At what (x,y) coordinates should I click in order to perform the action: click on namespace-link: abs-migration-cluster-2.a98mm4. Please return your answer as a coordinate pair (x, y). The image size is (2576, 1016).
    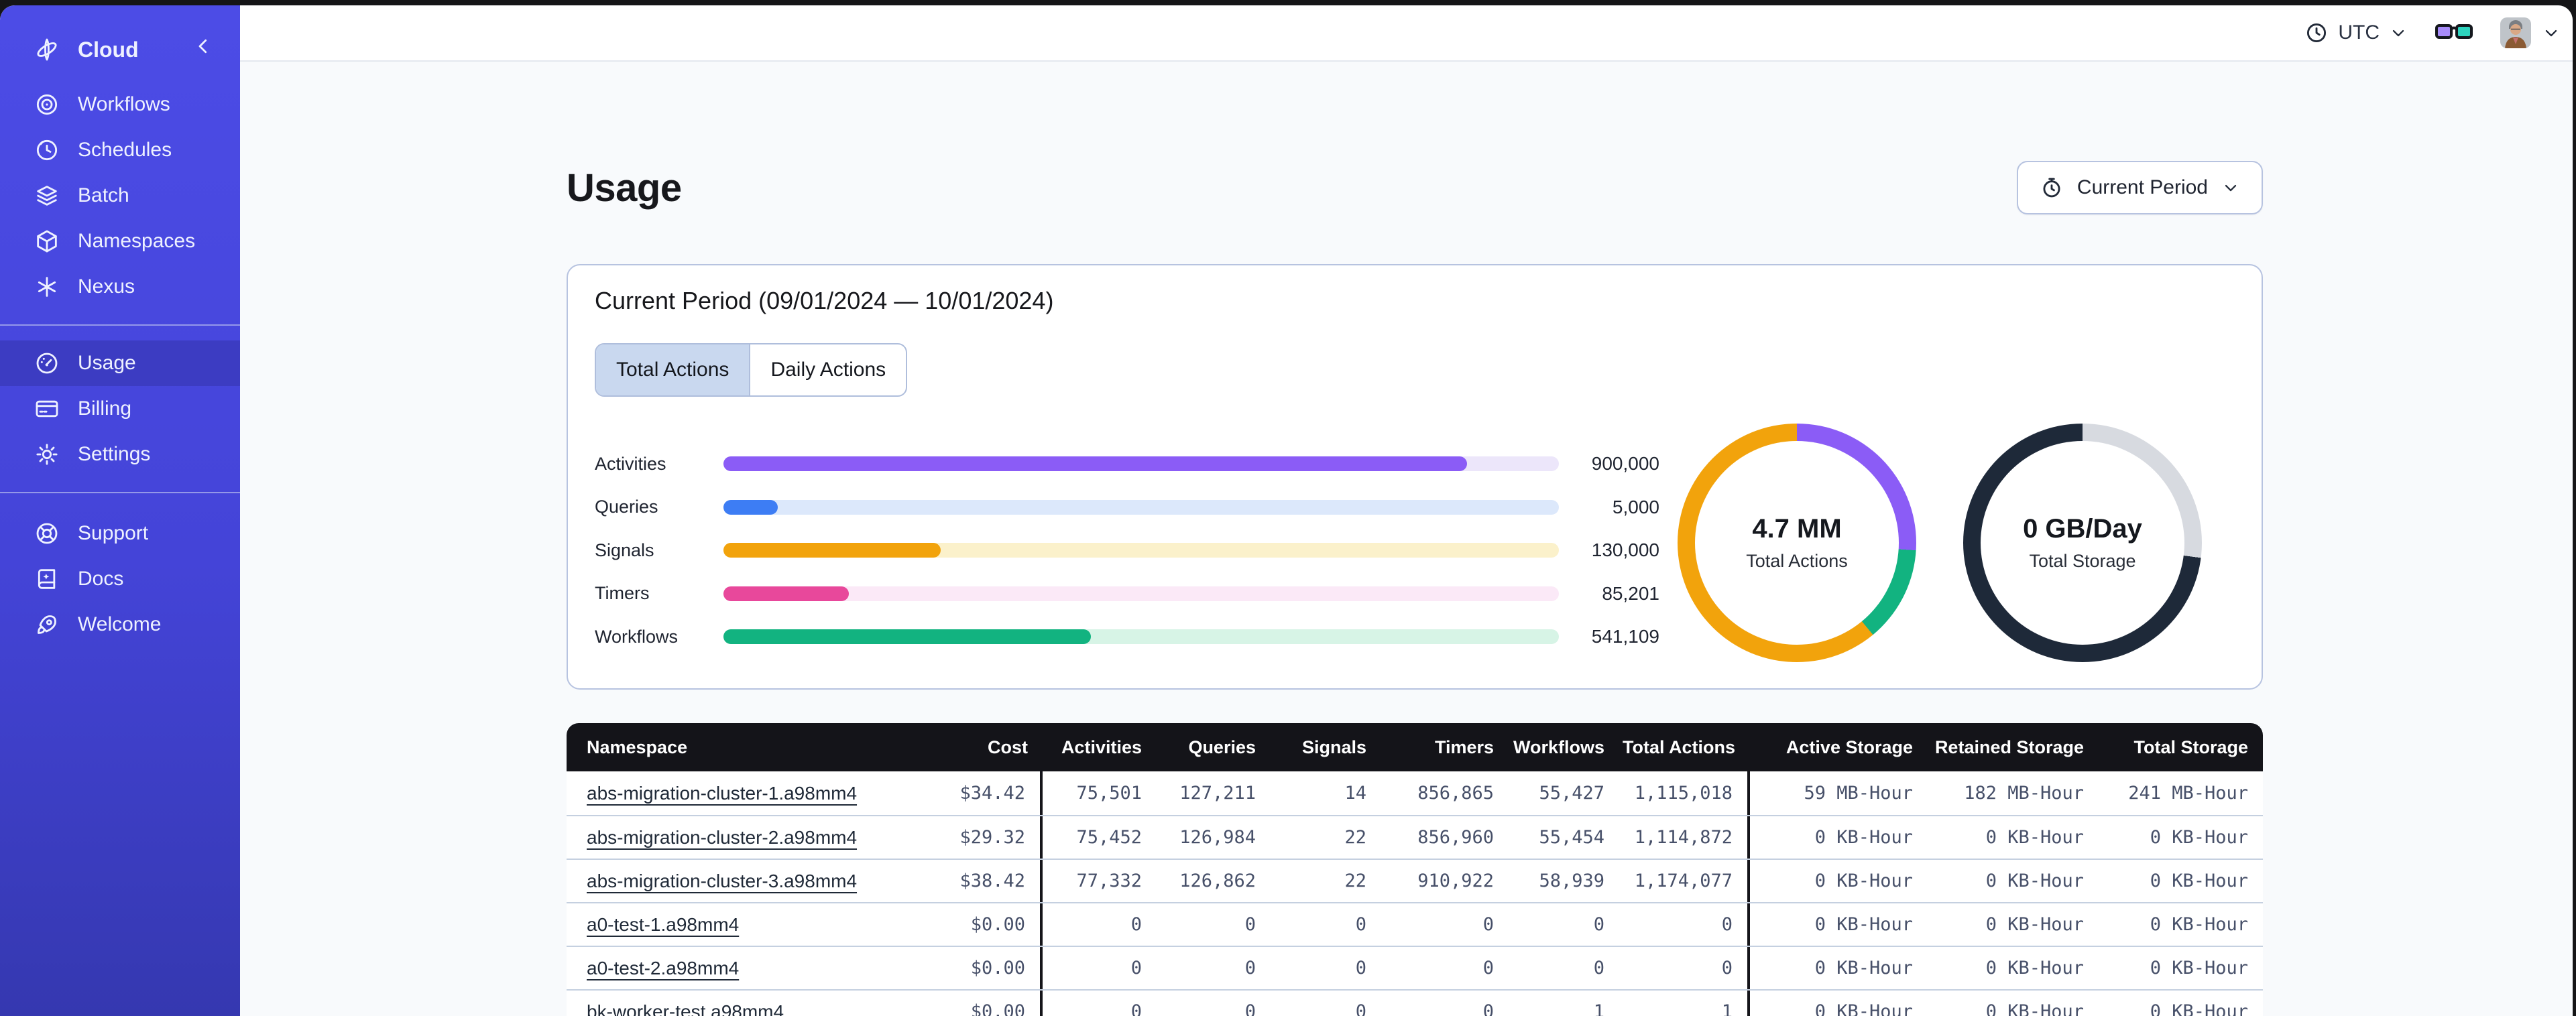
    Looking at the image, I should click on (722, 837).